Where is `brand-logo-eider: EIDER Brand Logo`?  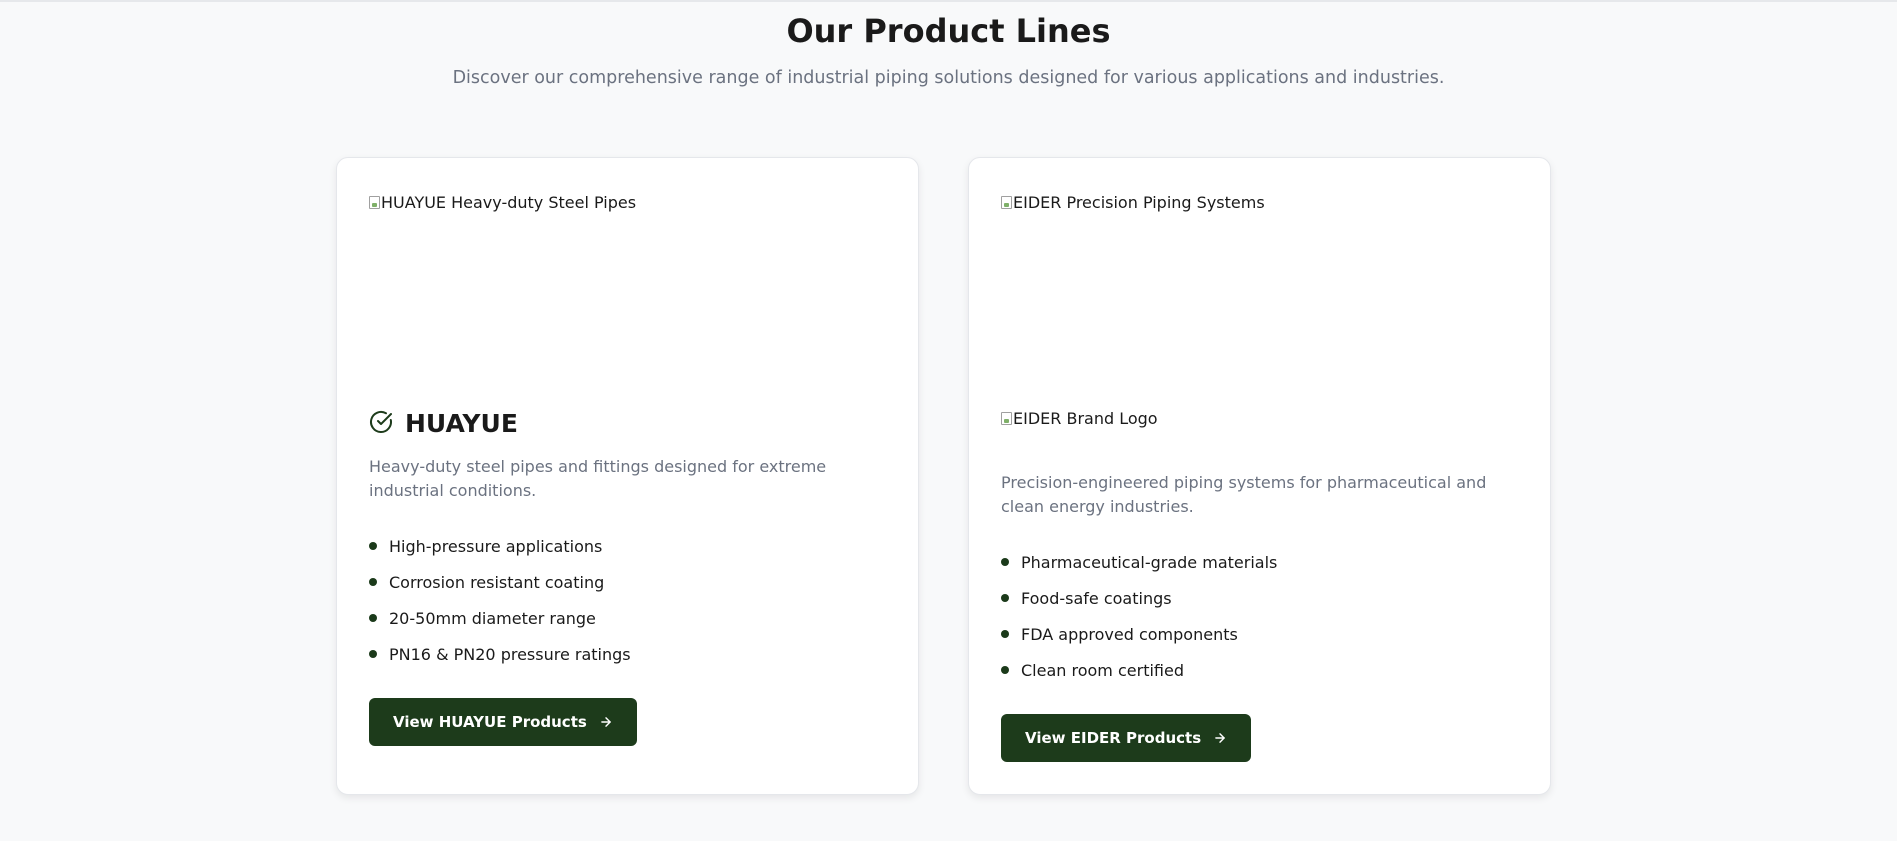 brand-logo-eider: EIDER Brand Logo is located at coordinates (1079, 418).